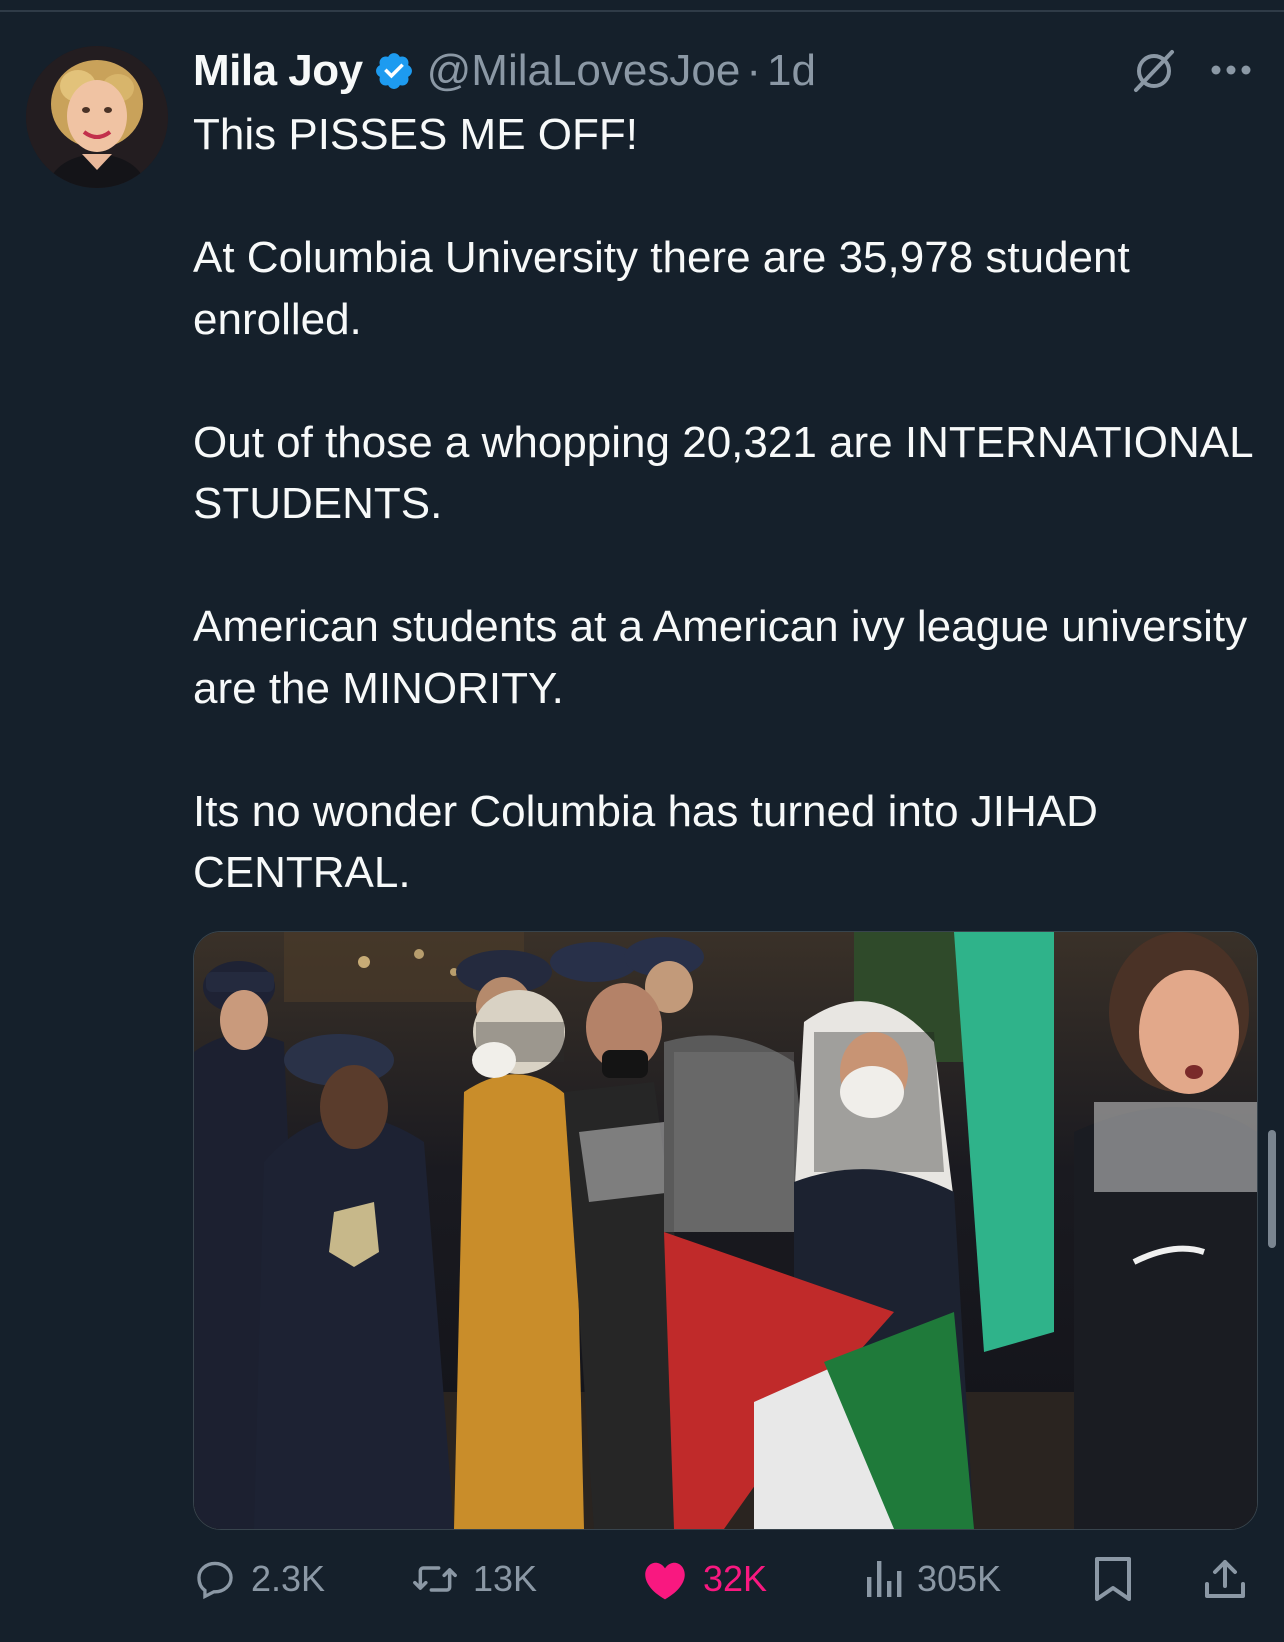 Image resolution: width=1284 pixels, height=1642 pixels. What do you see at coordinates (735, 1578) in the screenshot?
I see `like-count: 32K` at bounding box center [735, 1578].